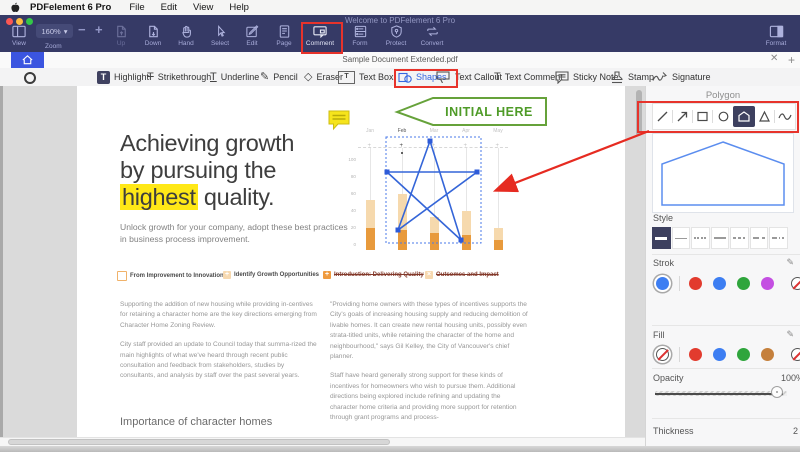 The image size is (800, 452). I want to click on menu-file: File, so click(136, 7).